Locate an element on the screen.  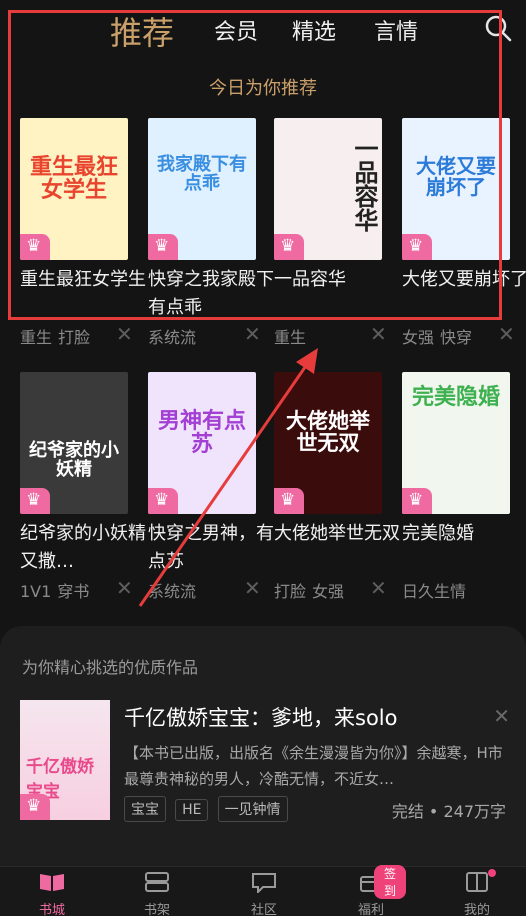
chat-bubble-icon is located at coordinates (264, 884).